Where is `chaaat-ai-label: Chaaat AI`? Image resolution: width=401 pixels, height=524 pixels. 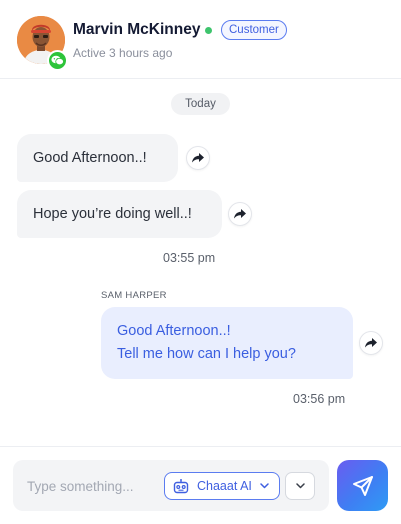 chaaat-ai-label: Chaaat AI is located at coordinates (224, 486).